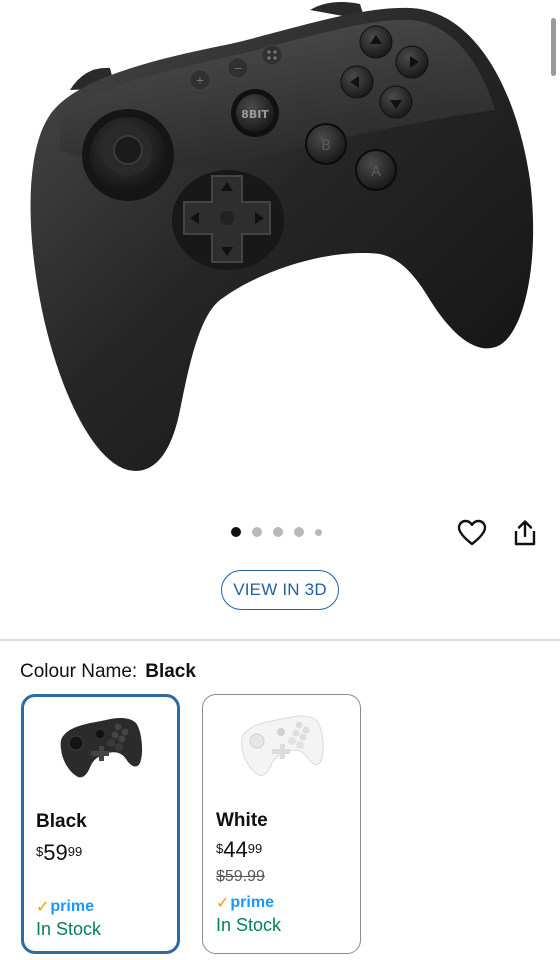 This screenshot has height=960, width=560. What do you see at coordinates (240, 876) in the screenshot?
I see `was-price: $59.99` at bounding box center [240, 876].